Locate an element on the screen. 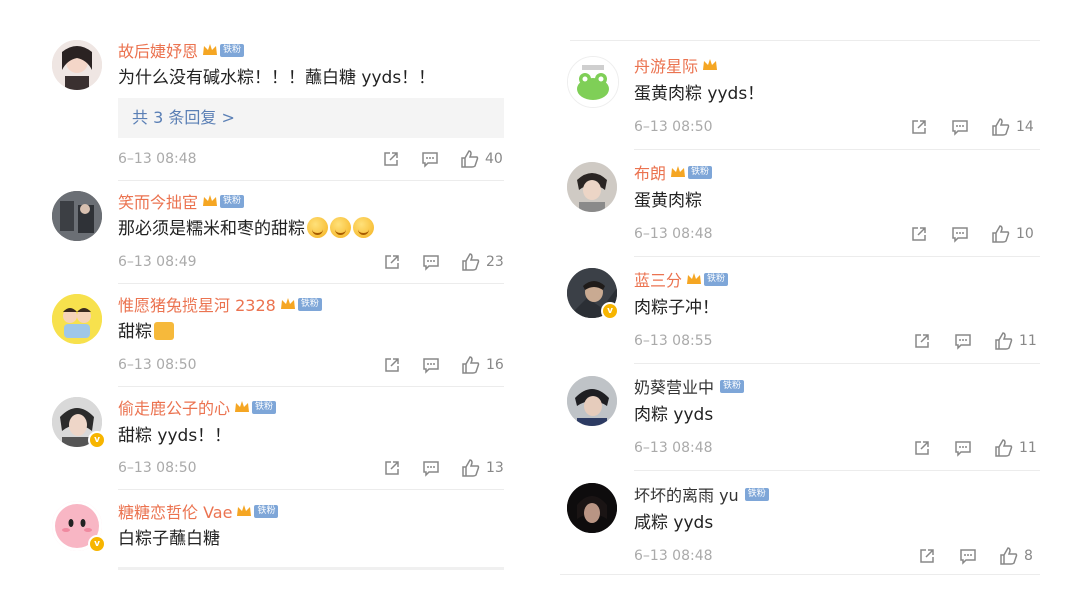 The height and width of the screenshot is (608, 1080). like-button: 8 is located at coordinates (1016, 556).